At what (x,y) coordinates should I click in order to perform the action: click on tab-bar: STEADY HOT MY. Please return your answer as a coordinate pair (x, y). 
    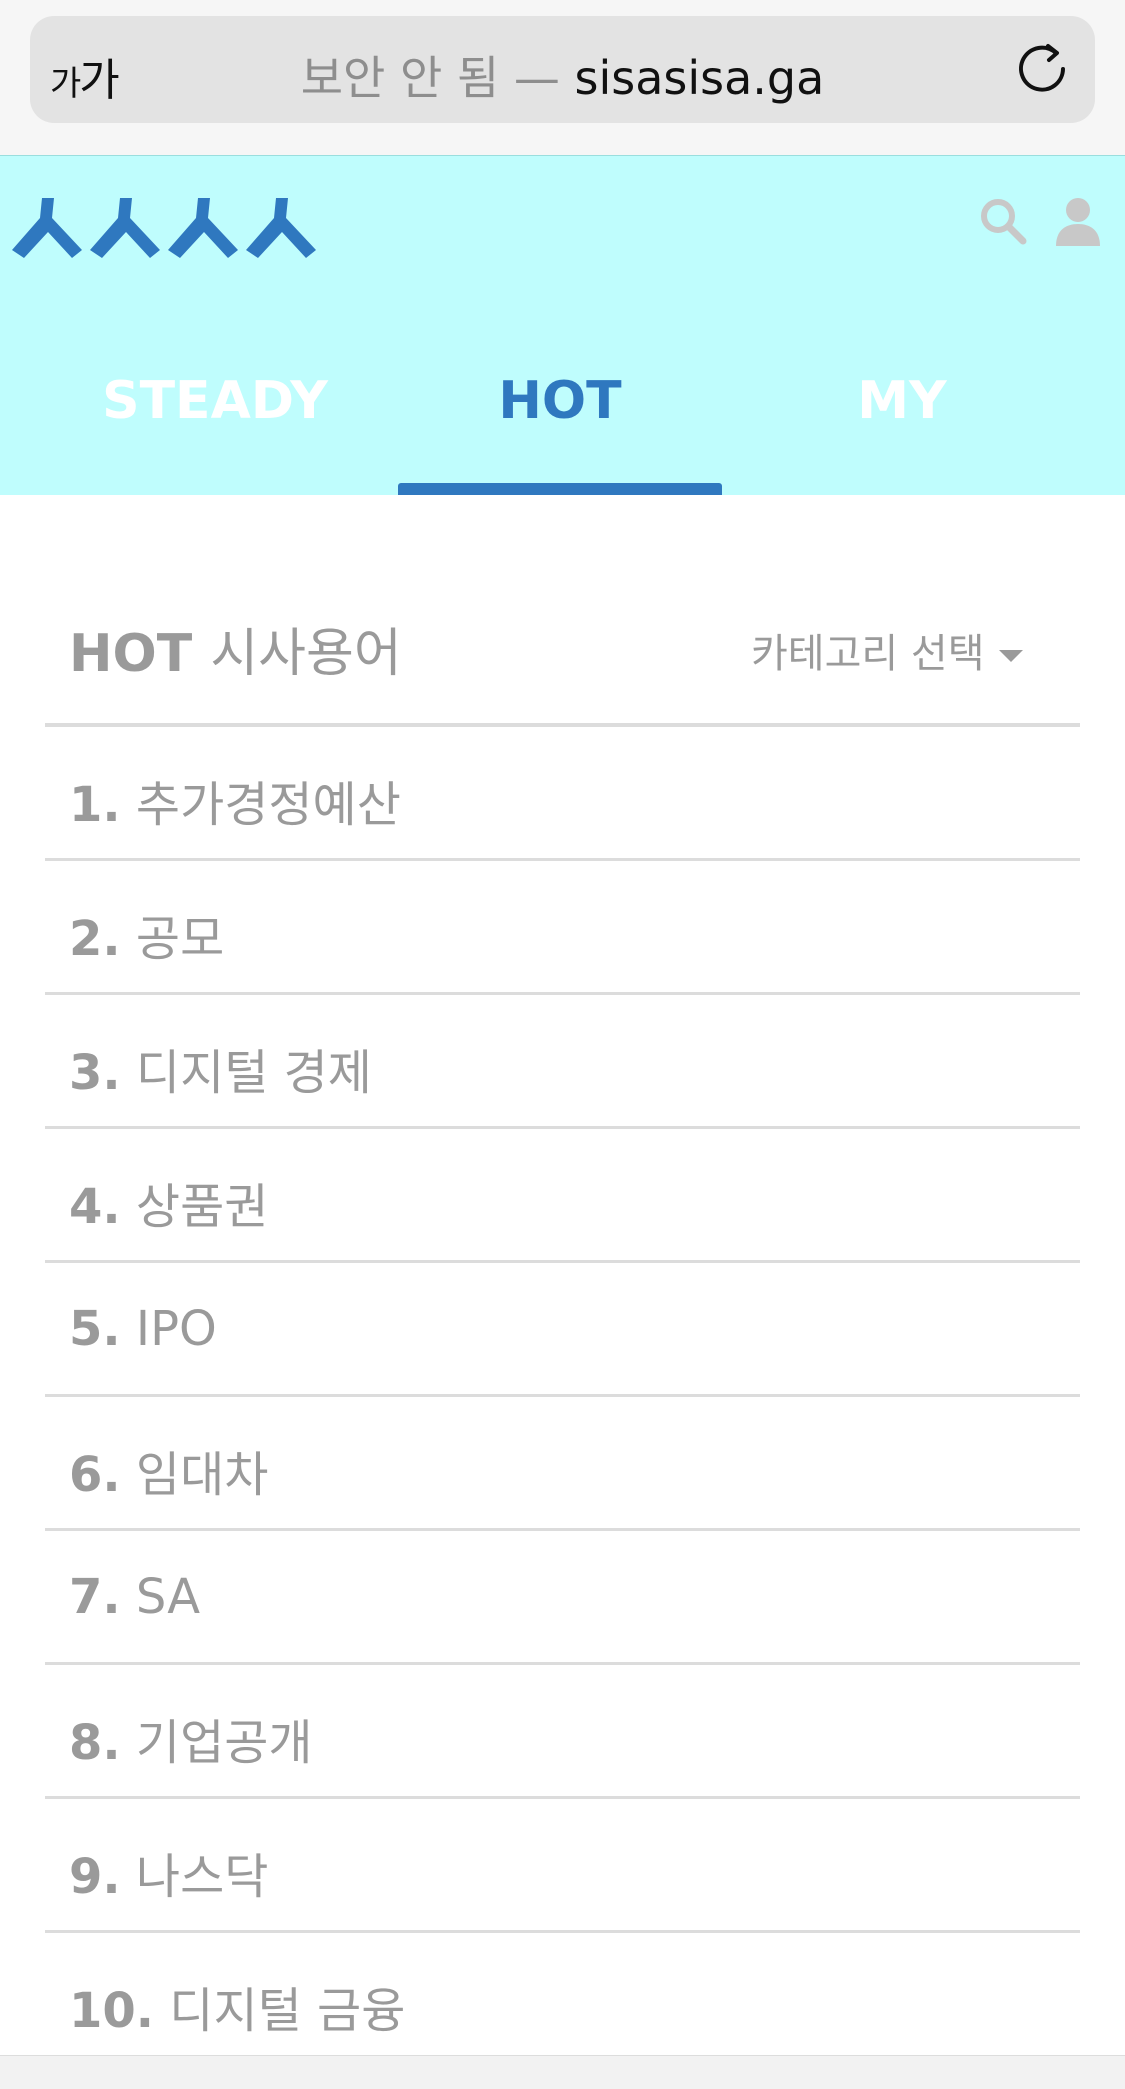
    Looking at the image, I should click on (562, 421).